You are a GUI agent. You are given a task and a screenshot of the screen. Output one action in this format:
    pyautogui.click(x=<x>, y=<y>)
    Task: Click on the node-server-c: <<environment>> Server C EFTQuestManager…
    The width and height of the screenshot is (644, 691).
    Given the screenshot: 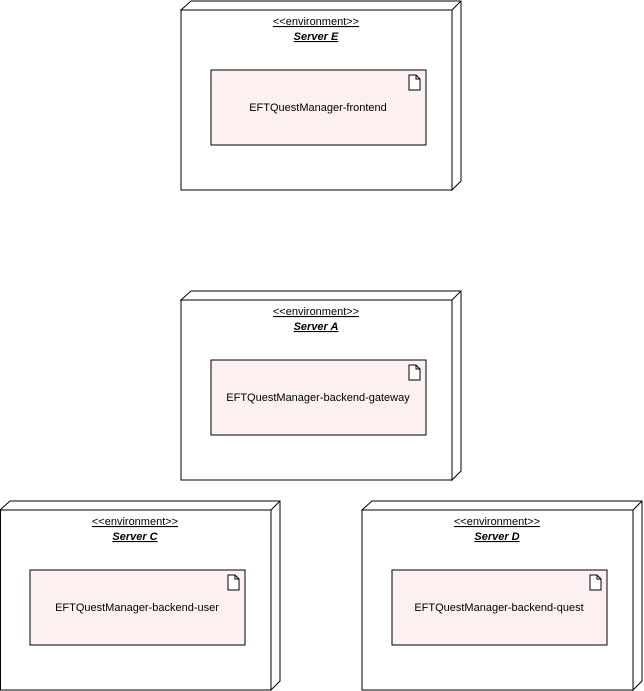 What is the action you would take?
    pyautogui.click(x=140, y=595)
    